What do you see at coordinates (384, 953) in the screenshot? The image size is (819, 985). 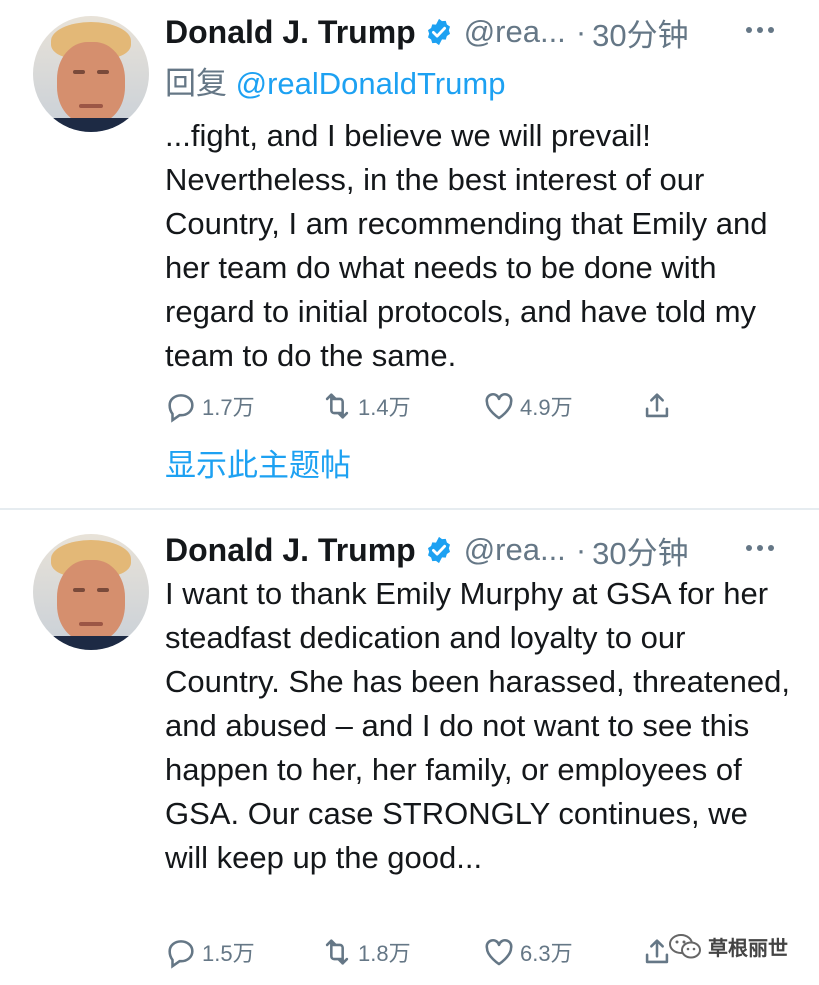 I see `retweet-count: 1.8万` at bounding box center [384, 953].